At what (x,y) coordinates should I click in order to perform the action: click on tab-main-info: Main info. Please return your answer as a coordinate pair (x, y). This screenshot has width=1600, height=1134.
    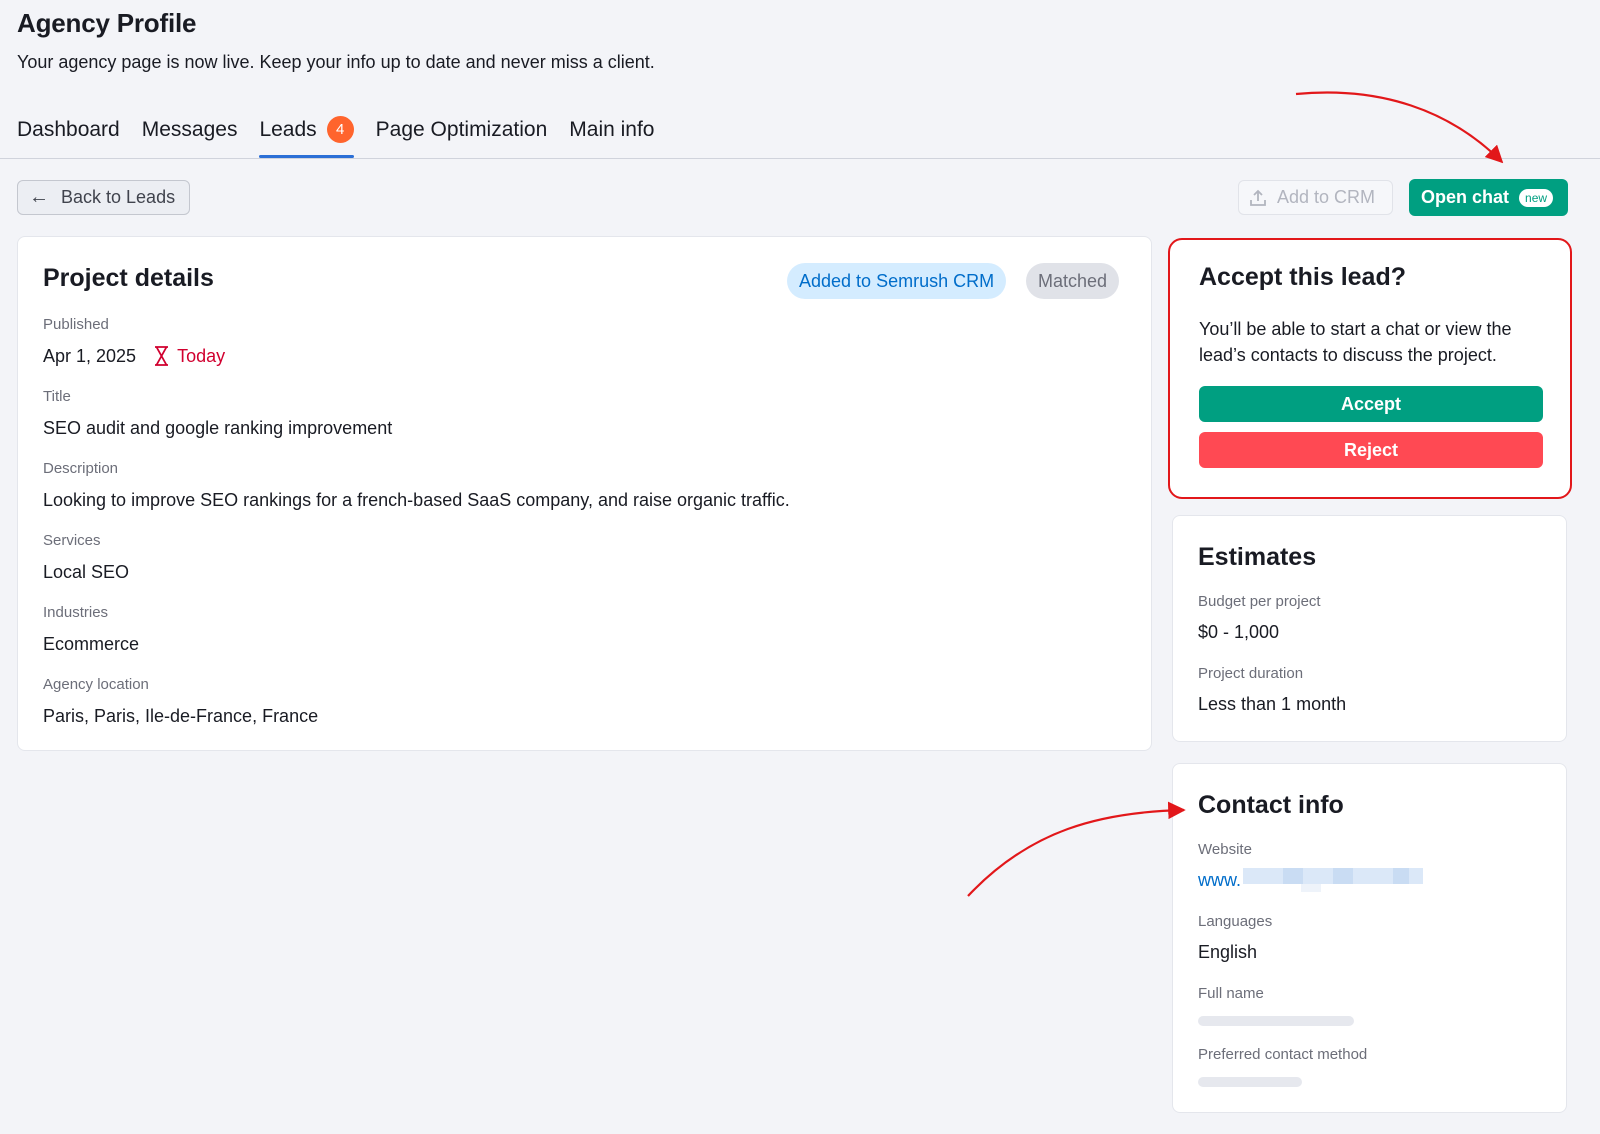
    Looking at the image, I should click on (611, 137).